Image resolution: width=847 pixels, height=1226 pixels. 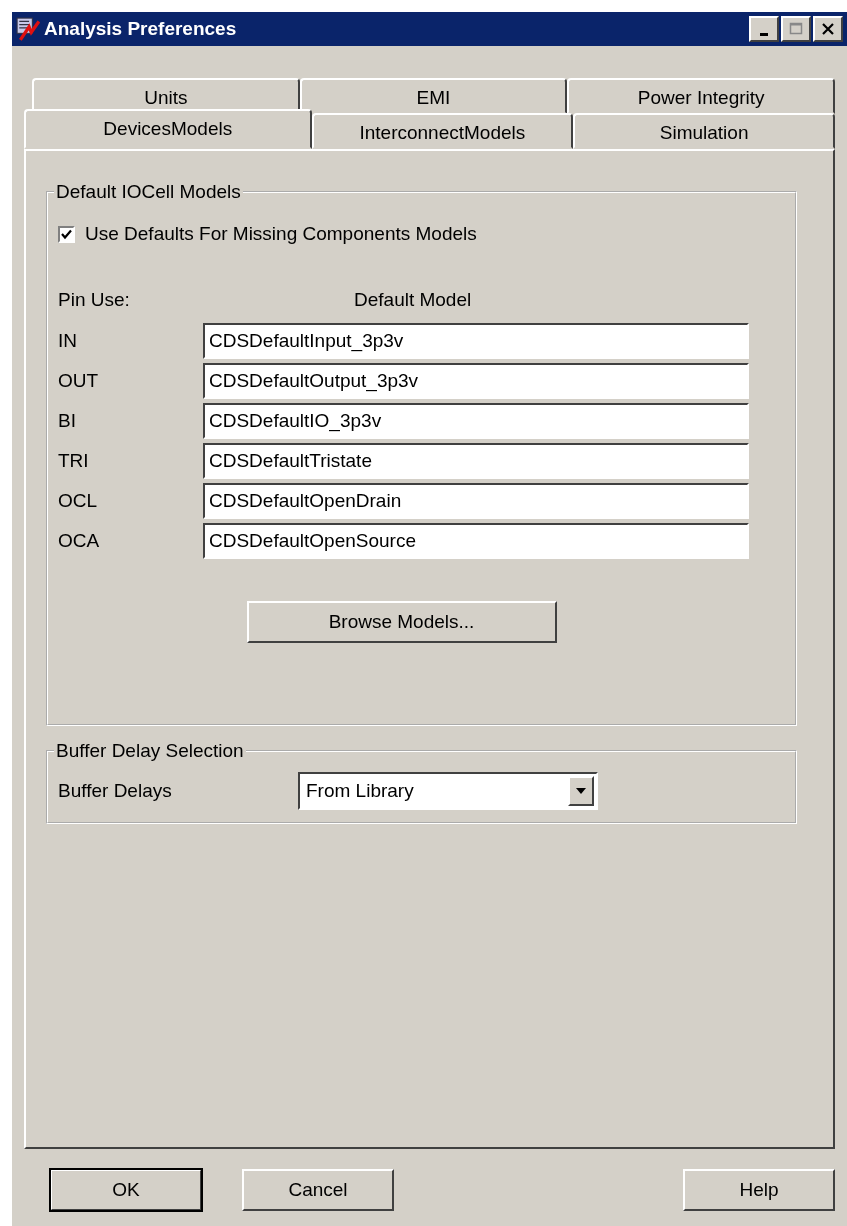 What do you see at coordinates (476, 341) in the screenshot?
I see `model-input-field: CDSDefaultInput_3p3v` at bounding box center [476, 341].